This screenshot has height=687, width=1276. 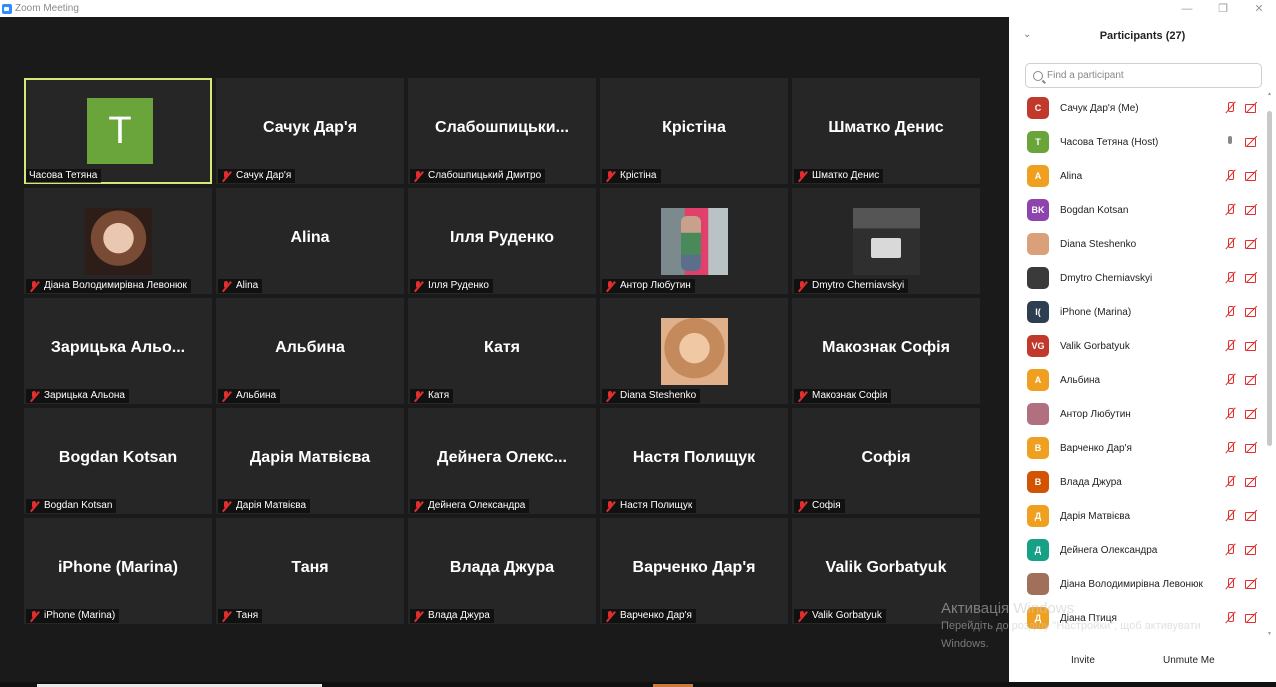 I want to click on scroll-thumb, so click(x=1269, y=278).